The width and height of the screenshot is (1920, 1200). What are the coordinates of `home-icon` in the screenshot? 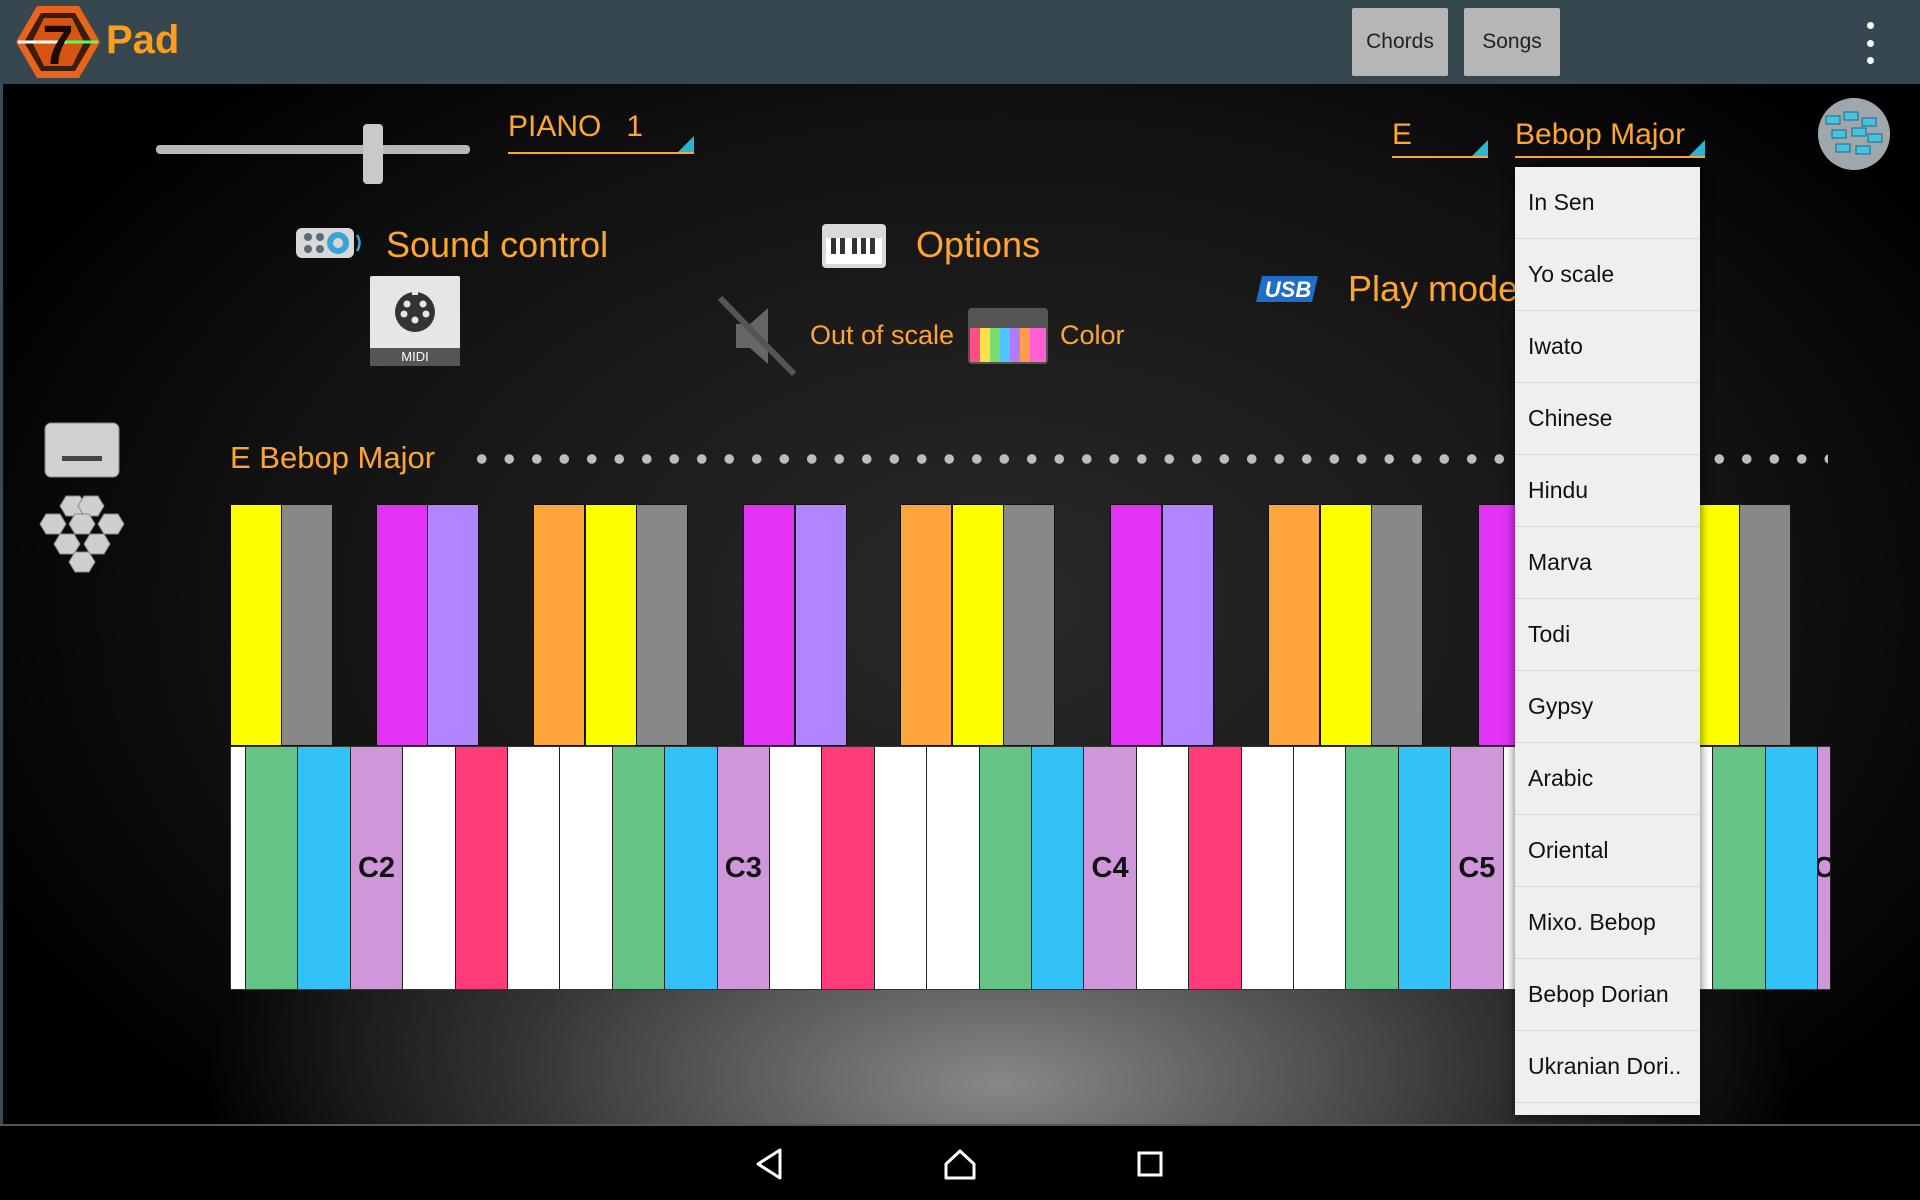 It's located at (960, 1164).